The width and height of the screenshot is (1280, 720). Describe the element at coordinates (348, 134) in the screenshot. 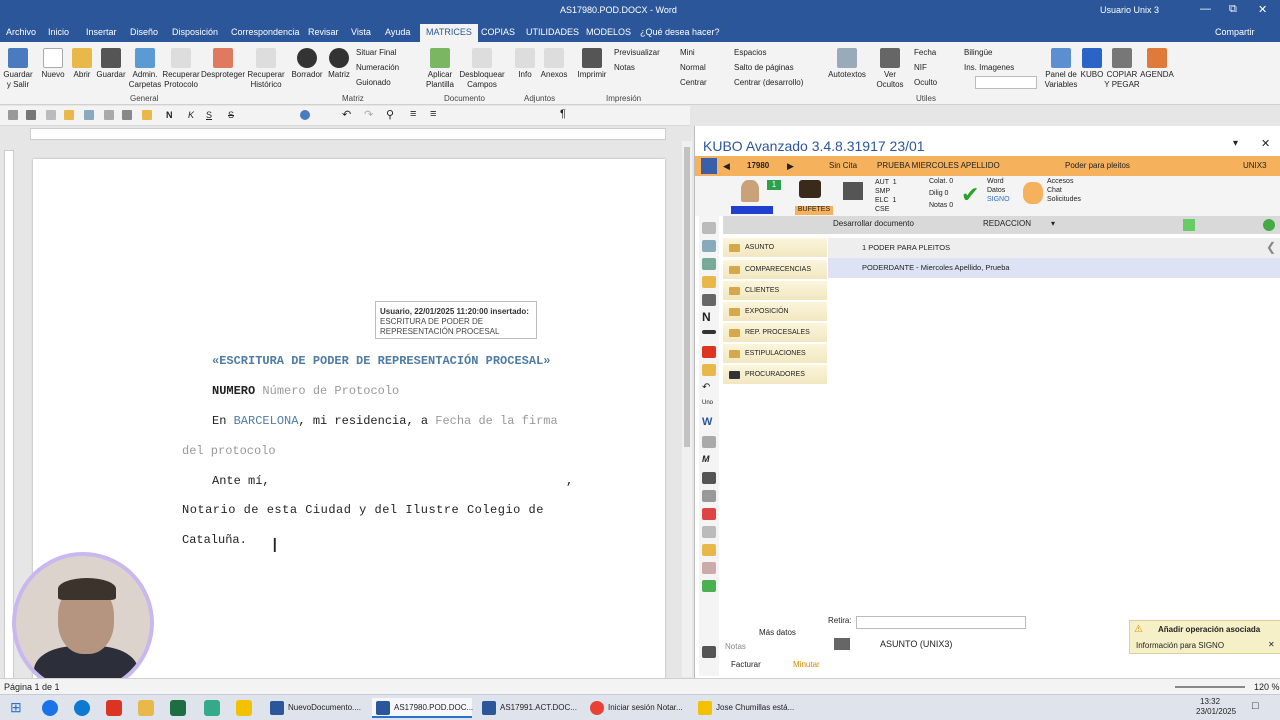

I see `horizontal-ruler` at that location.